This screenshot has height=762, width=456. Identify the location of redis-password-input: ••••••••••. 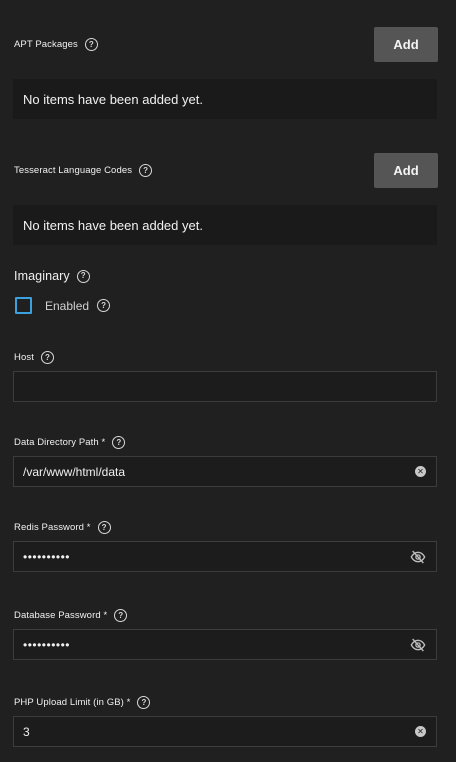
(225, 556).